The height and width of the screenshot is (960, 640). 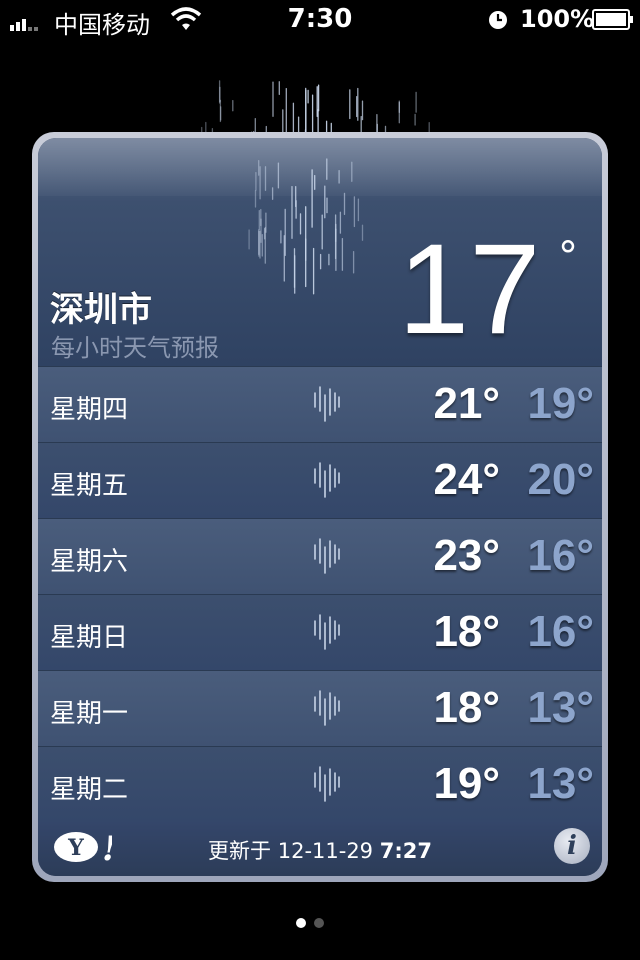 I want to click on updated-label: 更新于, so click(x=240, y=851).